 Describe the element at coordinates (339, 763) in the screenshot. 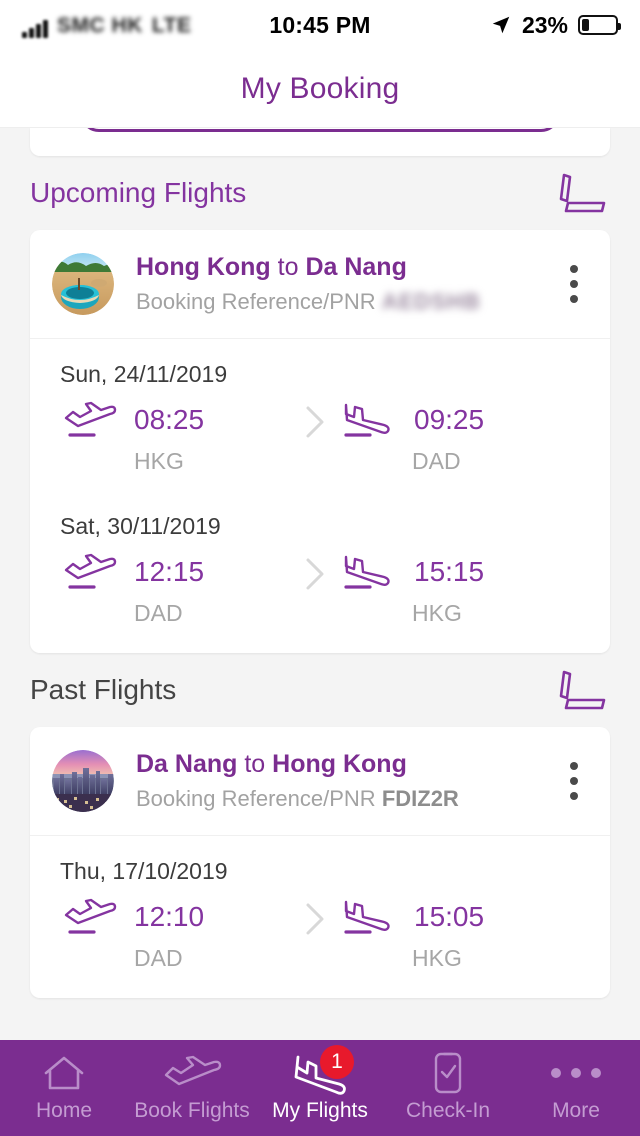

I see `route-to-city: Hong Kong` at that location.